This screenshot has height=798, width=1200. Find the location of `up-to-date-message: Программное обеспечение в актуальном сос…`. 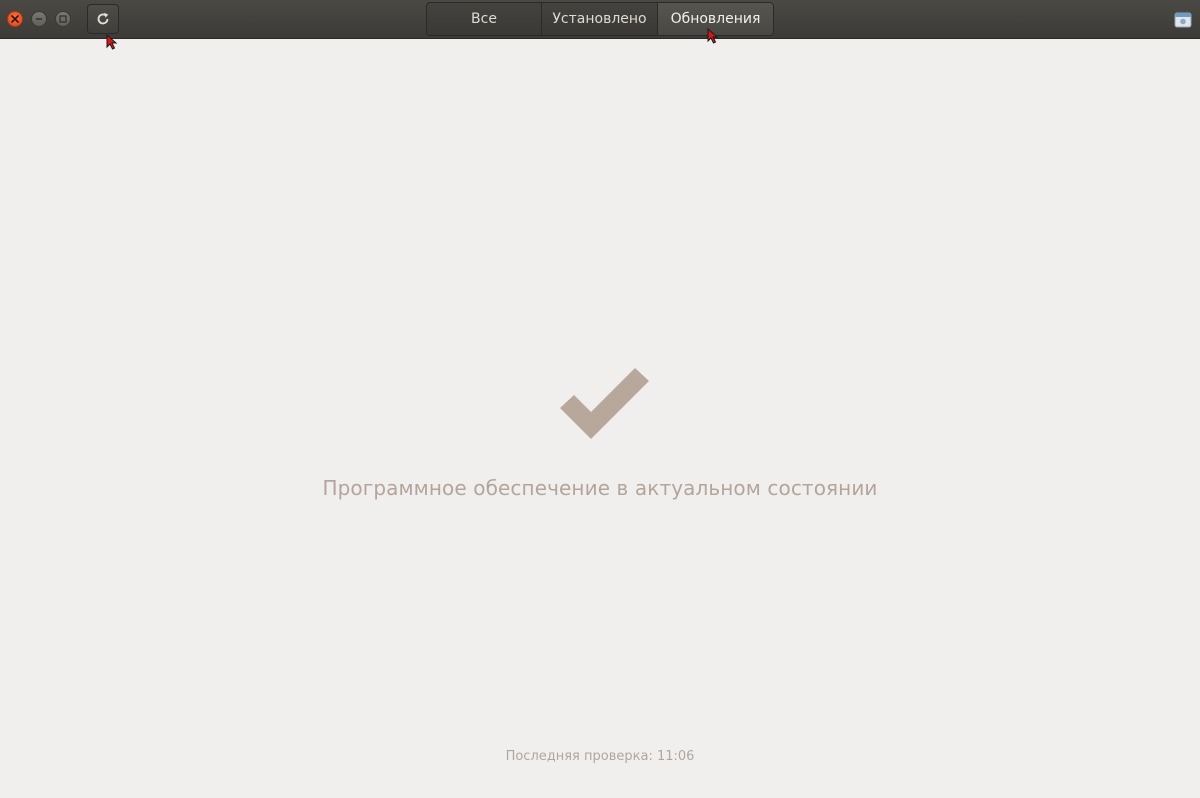

up-to-date-message: Программное обеспечение в актуальном сос… is located at coordinates (600, 488).